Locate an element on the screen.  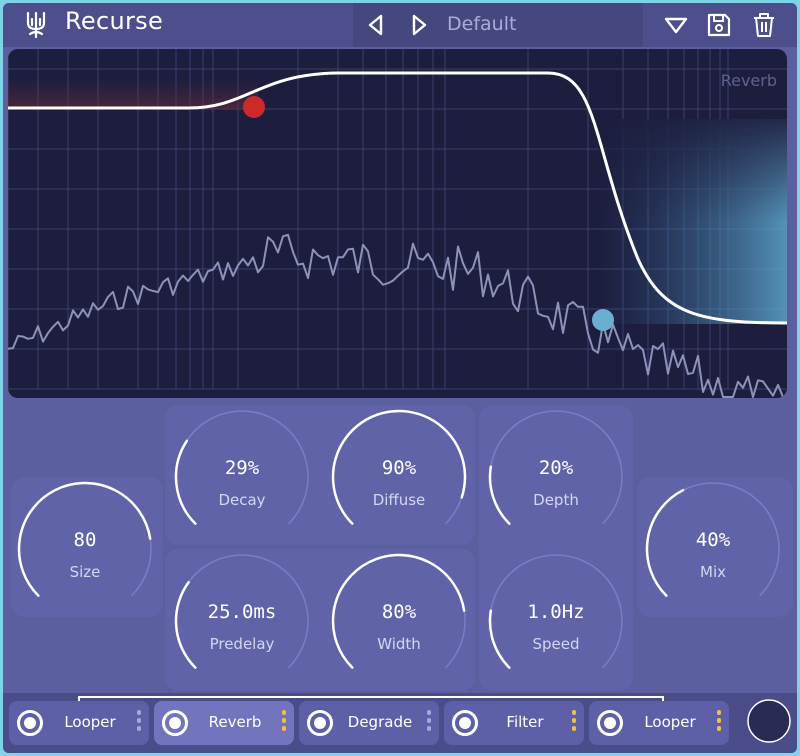
graph-label: Reverb is located at coordinates (748, 80).